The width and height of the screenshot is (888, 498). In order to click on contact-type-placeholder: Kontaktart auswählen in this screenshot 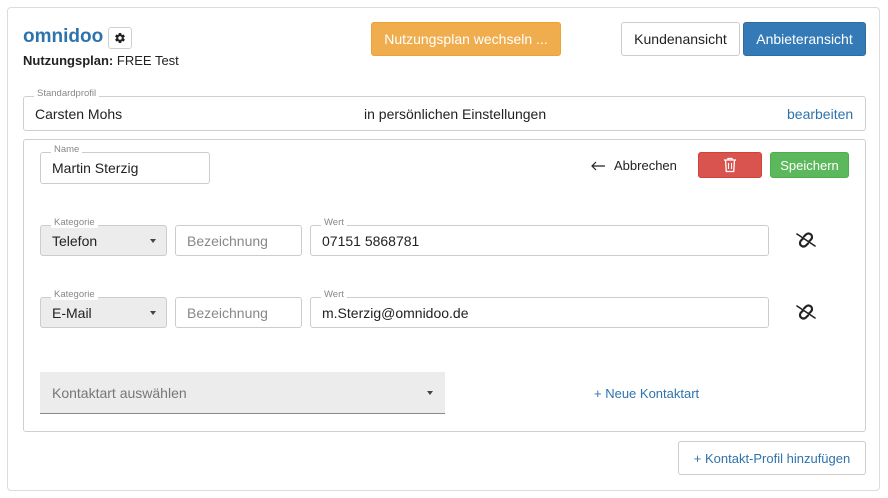, I will do `click(119, 392)`.